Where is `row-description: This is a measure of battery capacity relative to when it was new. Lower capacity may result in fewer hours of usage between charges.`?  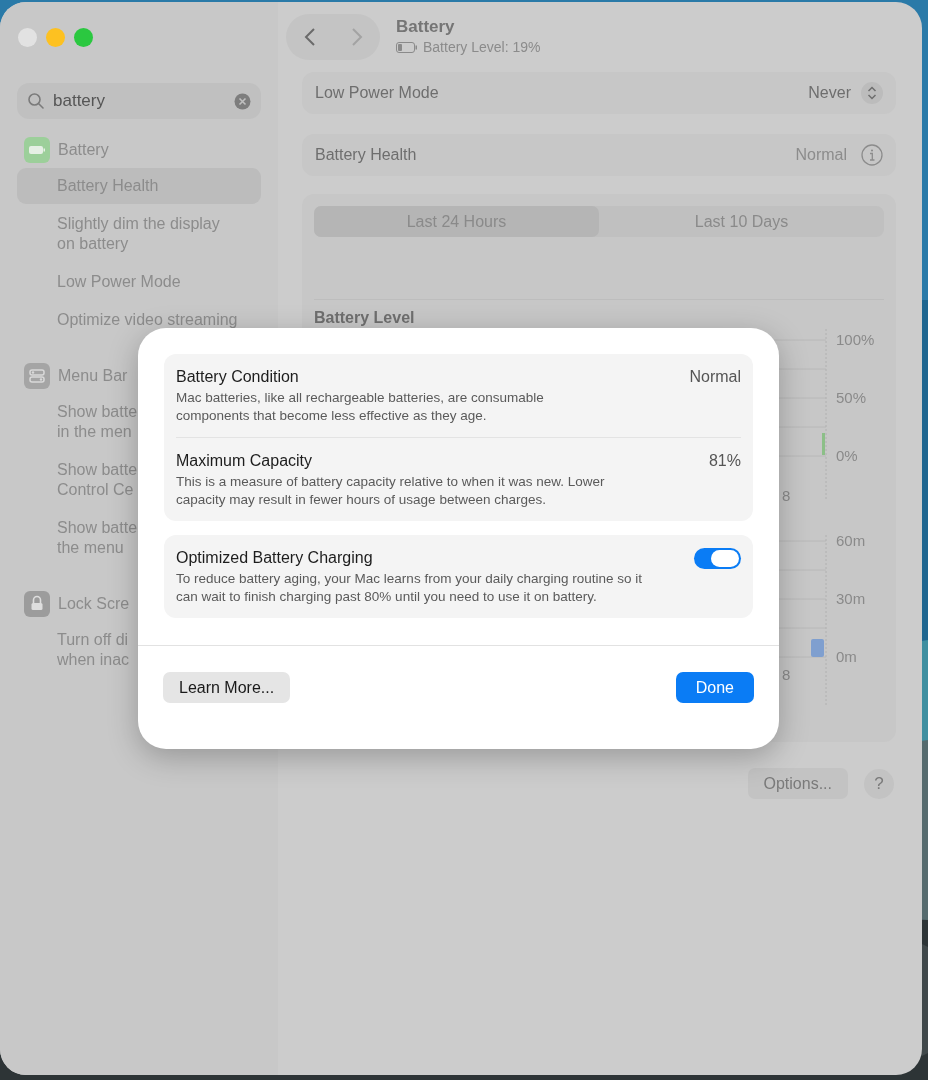
row-description: This is a measure of battery capacity relative to when it was new. Lower capacity may result in fewer hours of usage between charges. is located at coordinates (391, 491).